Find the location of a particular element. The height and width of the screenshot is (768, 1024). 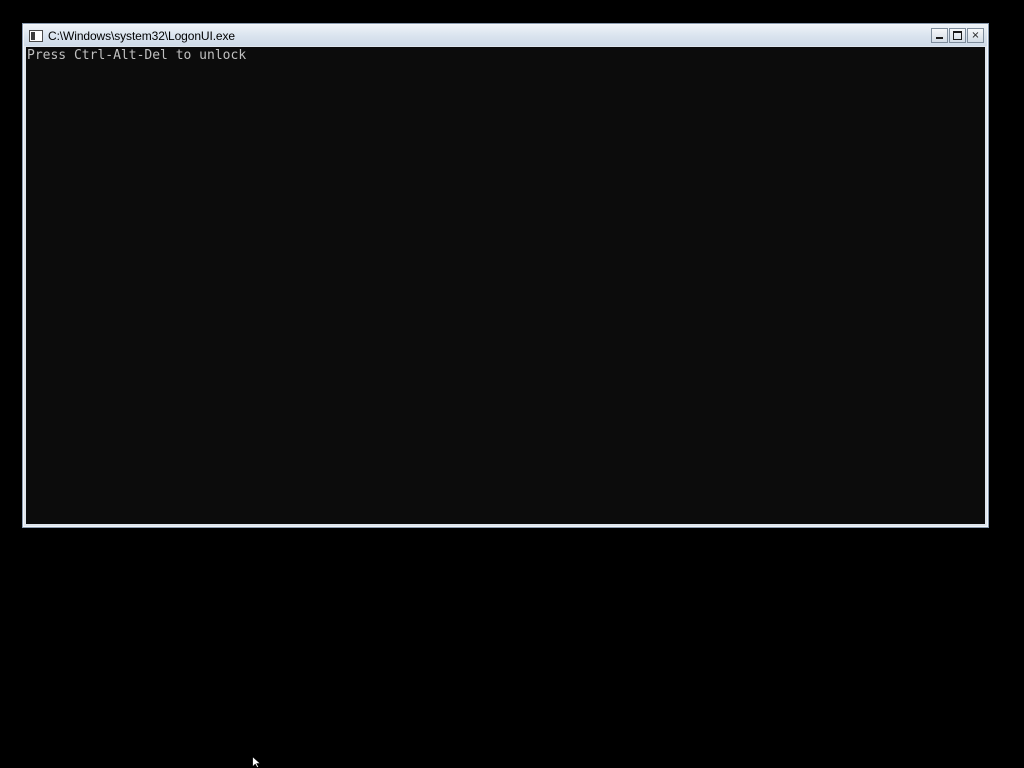

window-controls: × is located at coordinates (957, 35).